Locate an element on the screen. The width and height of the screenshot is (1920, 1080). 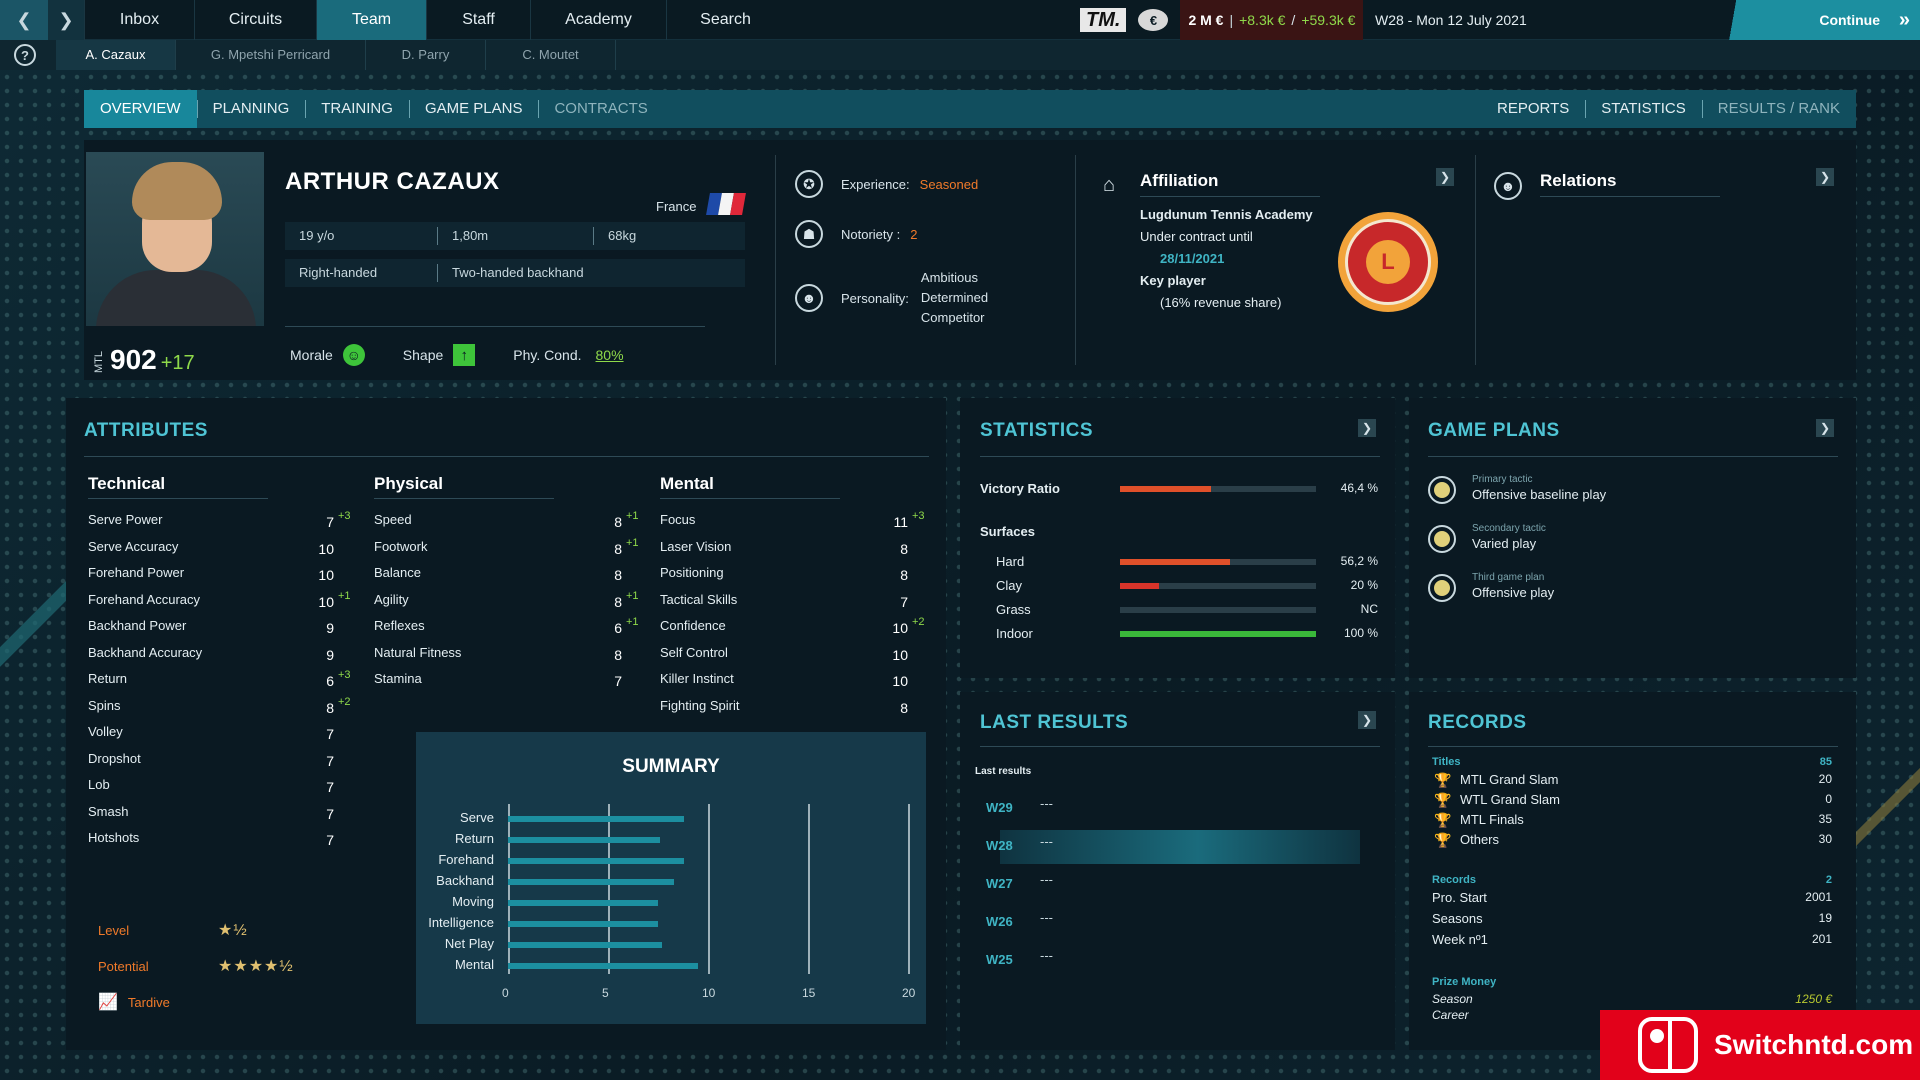
result-week: W27 is located at coordinates (999, 883).